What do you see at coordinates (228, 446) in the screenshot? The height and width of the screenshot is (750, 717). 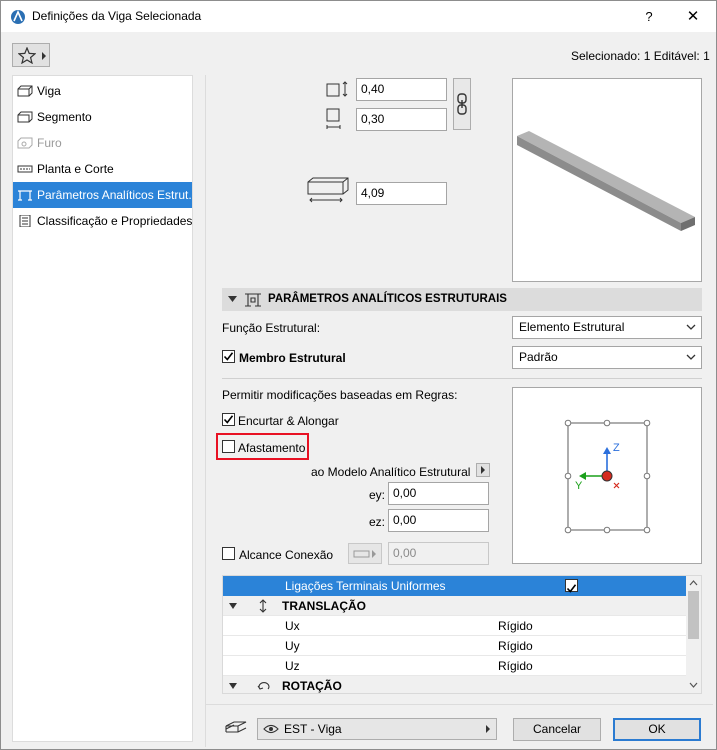 I see `offset-checkbox` at bounding box center [228, 446].